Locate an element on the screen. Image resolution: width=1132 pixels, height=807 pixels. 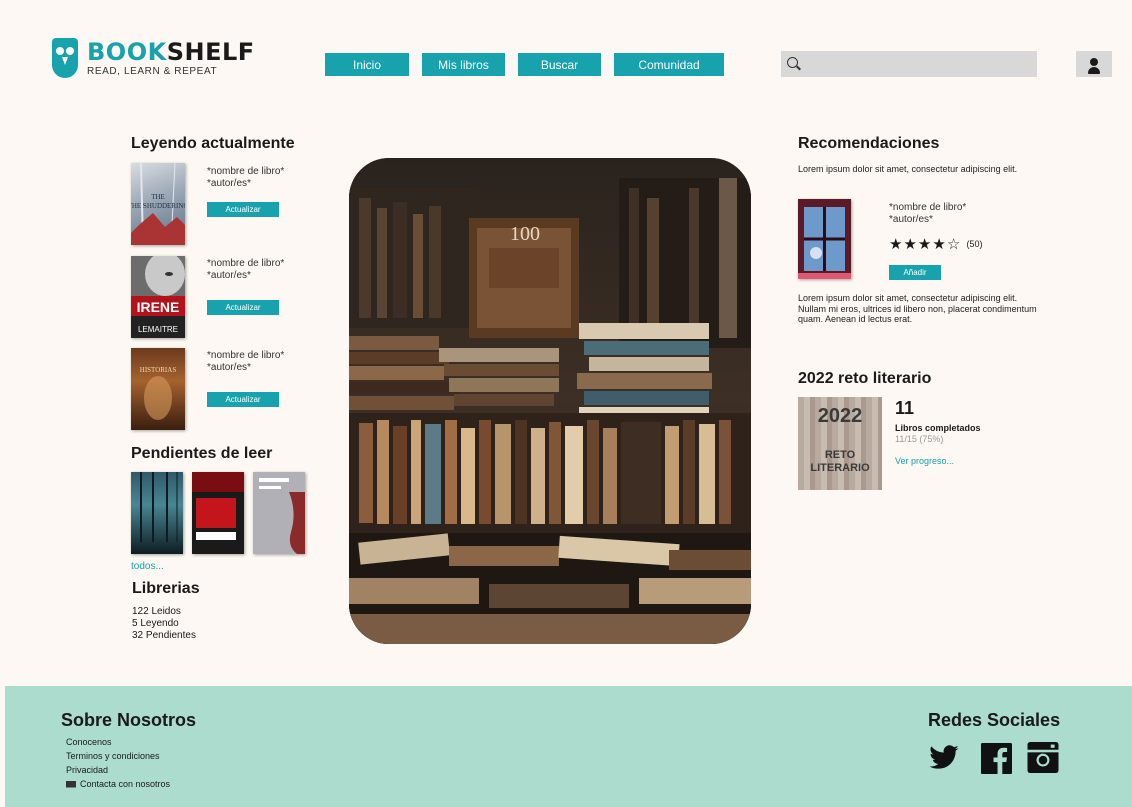
stat-read: 122 Leidos is located at coordinates (156, 611).